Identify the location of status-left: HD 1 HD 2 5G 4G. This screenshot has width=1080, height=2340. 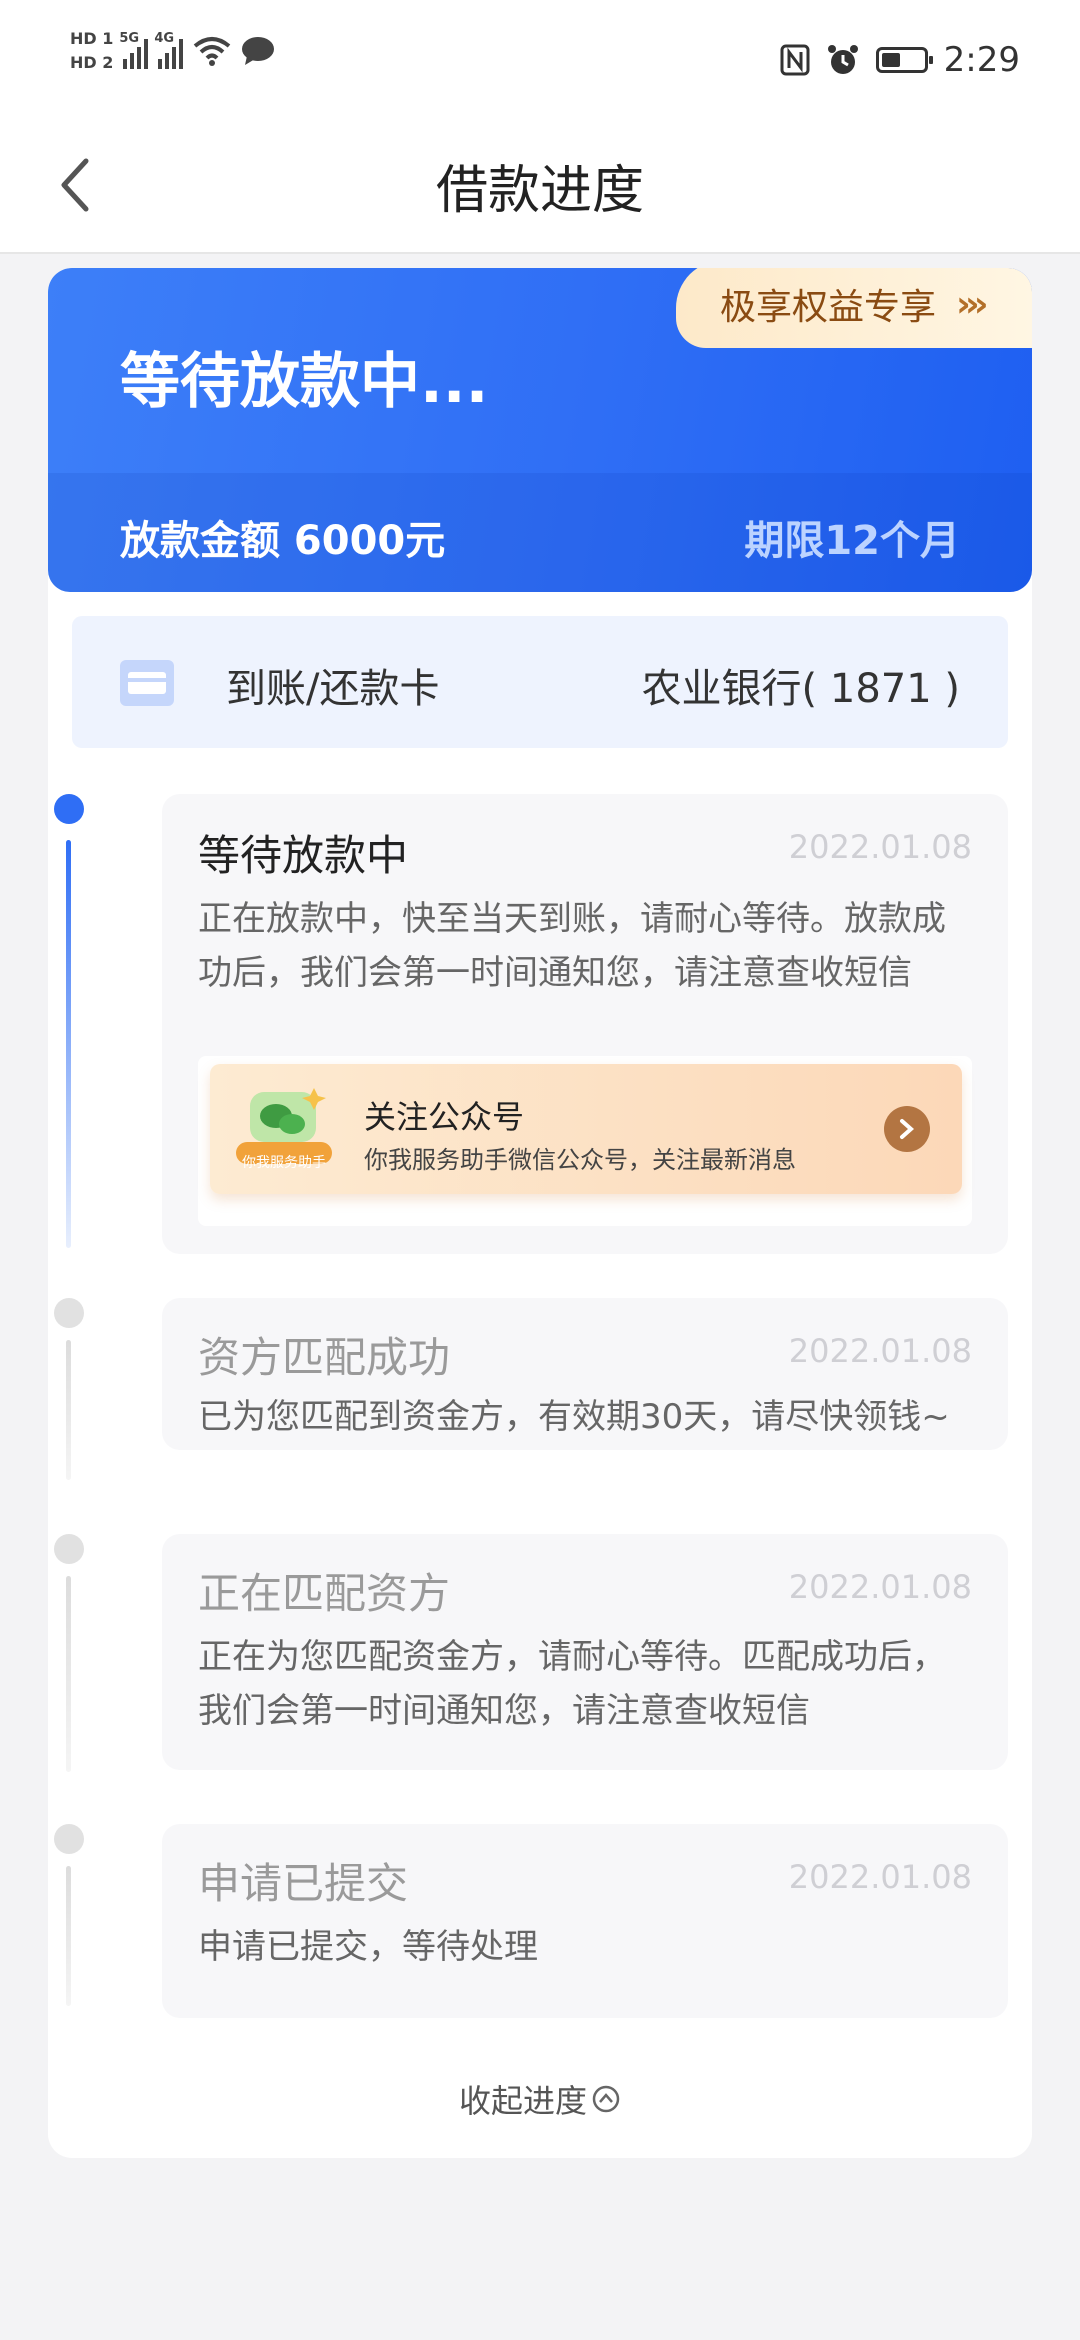
(172, 51).